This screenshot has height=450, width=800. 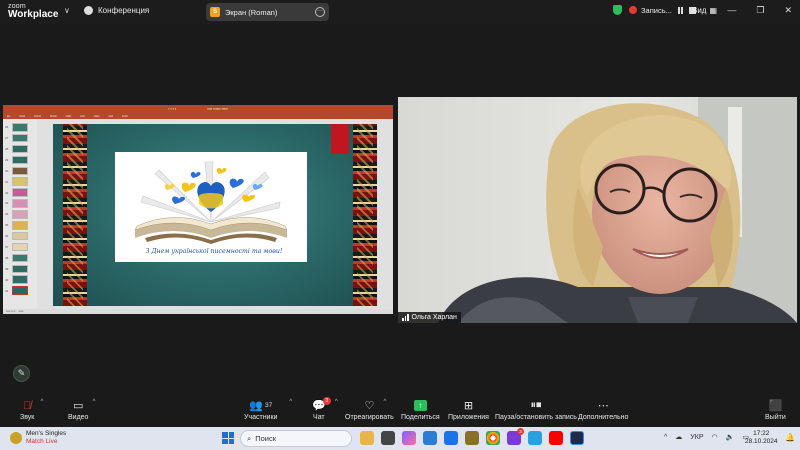 What do you see at coordinates (603, 406) in the screenshot?
I see `more-dots-icon: ⋯` at bounding box center [603, 406].